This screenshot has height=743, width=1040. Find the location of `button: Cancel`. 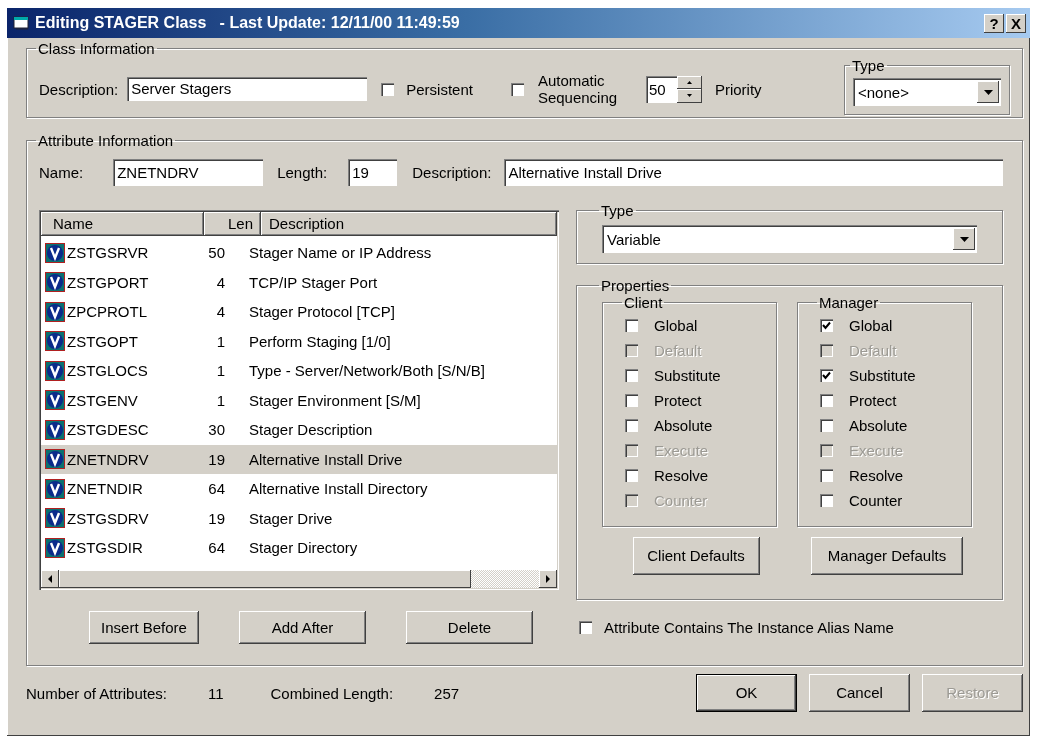

button: Cancel is located at coordinates (859, 693).